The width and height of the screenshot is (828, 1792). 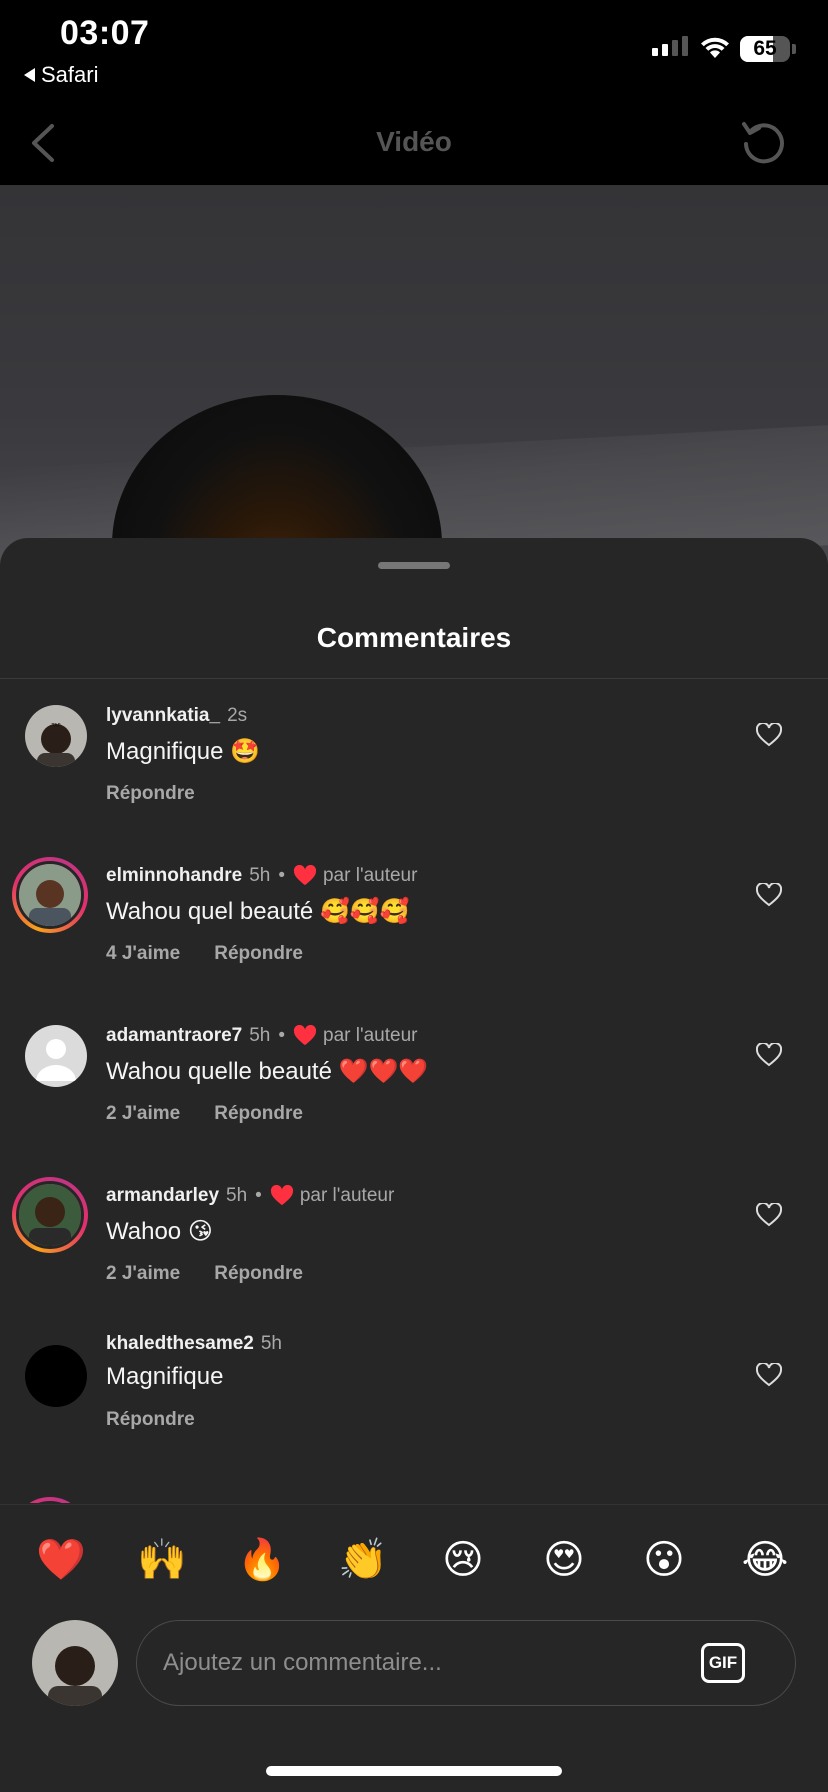 I want to click on battery-percent: 65, so click(x=765, y=48).